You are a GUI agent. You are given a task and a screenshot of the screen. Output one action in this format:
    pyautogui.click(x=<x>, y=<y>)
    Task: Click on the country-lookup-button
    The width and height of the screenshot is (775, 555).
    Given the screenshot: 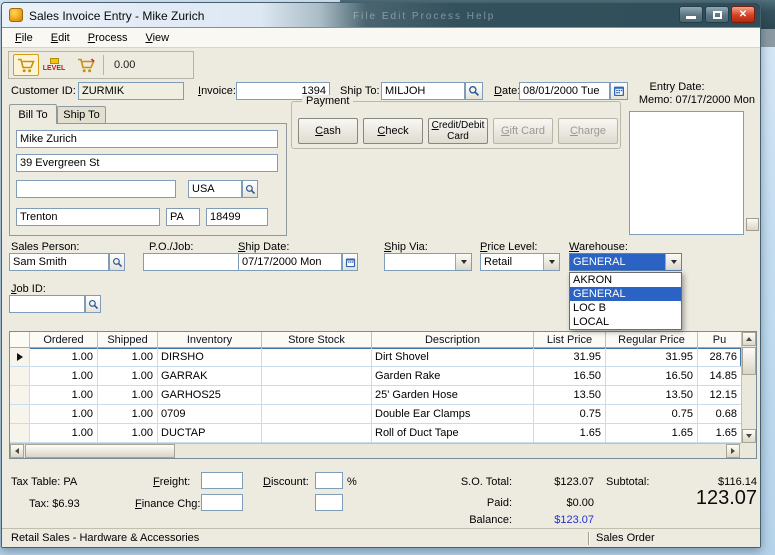 What is the action you would take?
    pyautogui.click(x=250, y=189)
    